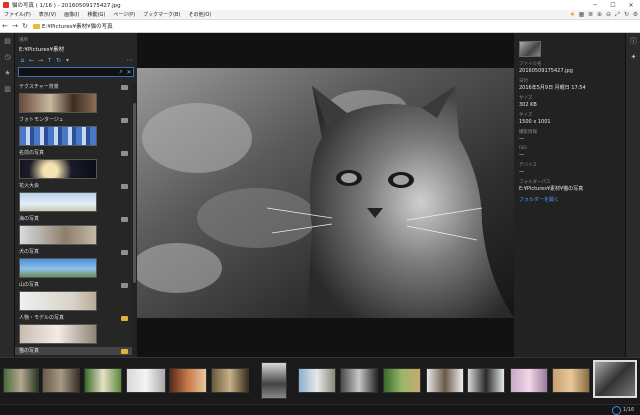  I want to click on back-icon: ←, so click(31, 60).